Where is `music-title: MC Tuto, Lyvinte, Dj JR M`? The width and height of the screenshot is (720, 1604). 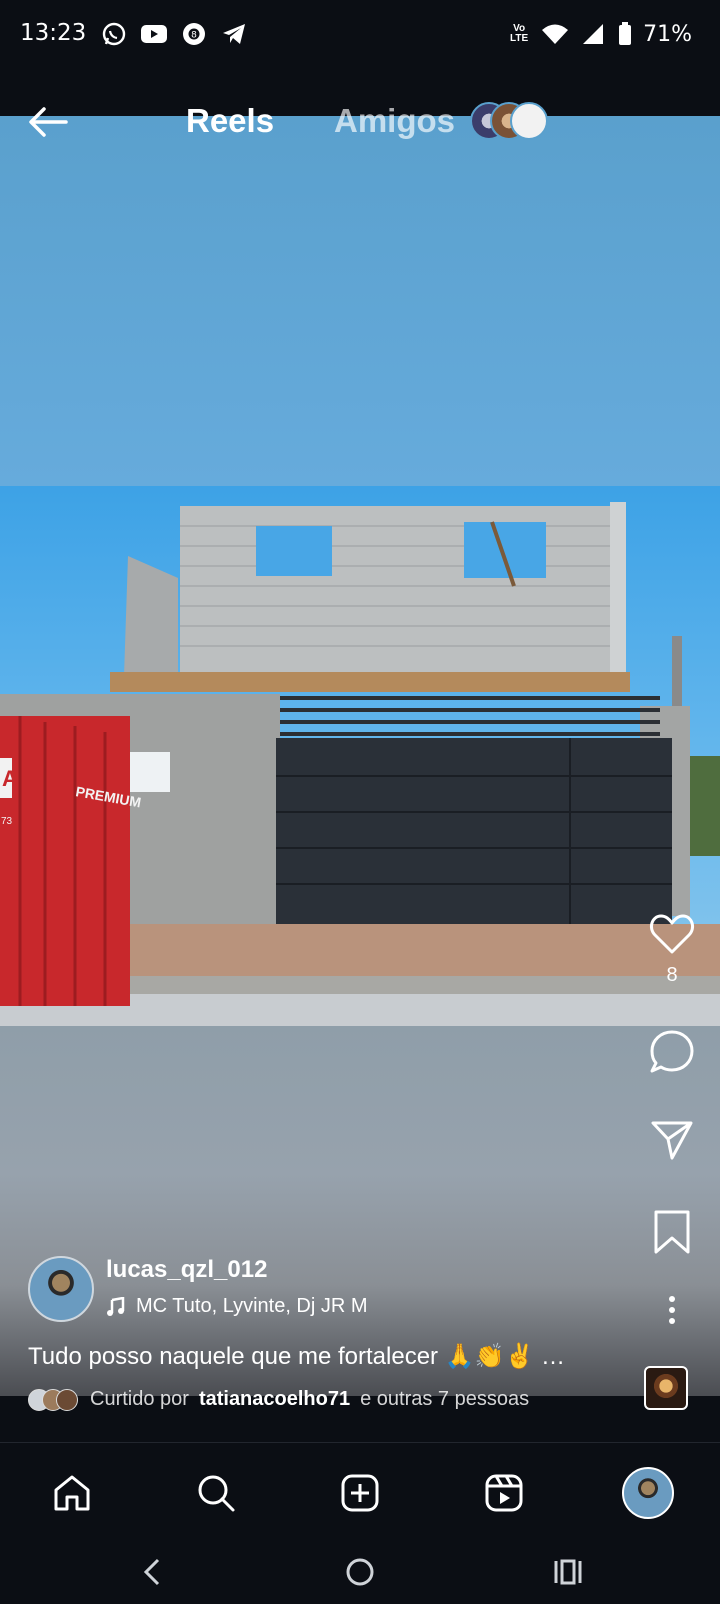
music-title: MC Tuto, Lyvinte, Dj JR M is located at coordinates (252, 1306).